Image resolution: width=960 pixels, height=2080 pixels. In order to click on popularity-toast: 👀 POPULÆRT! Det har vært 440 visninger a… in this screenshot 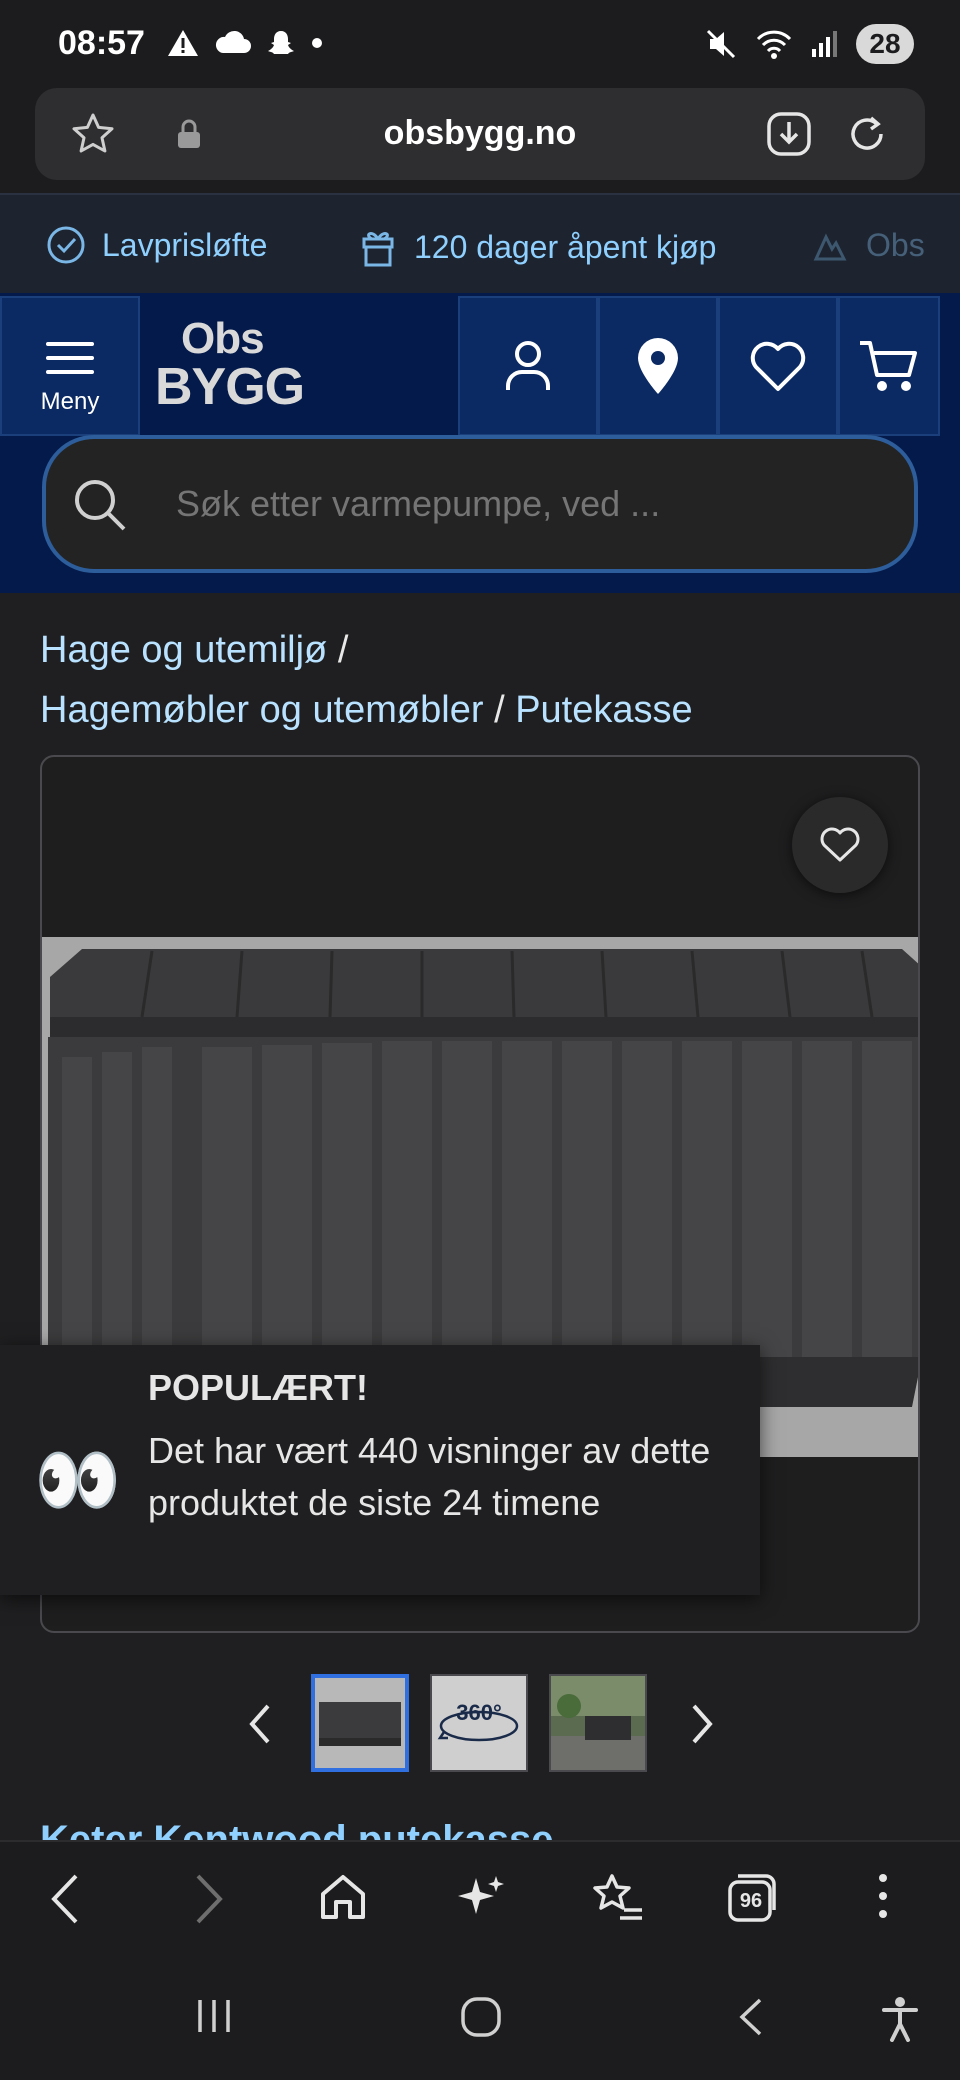, I will do `click(380, 1470)`.